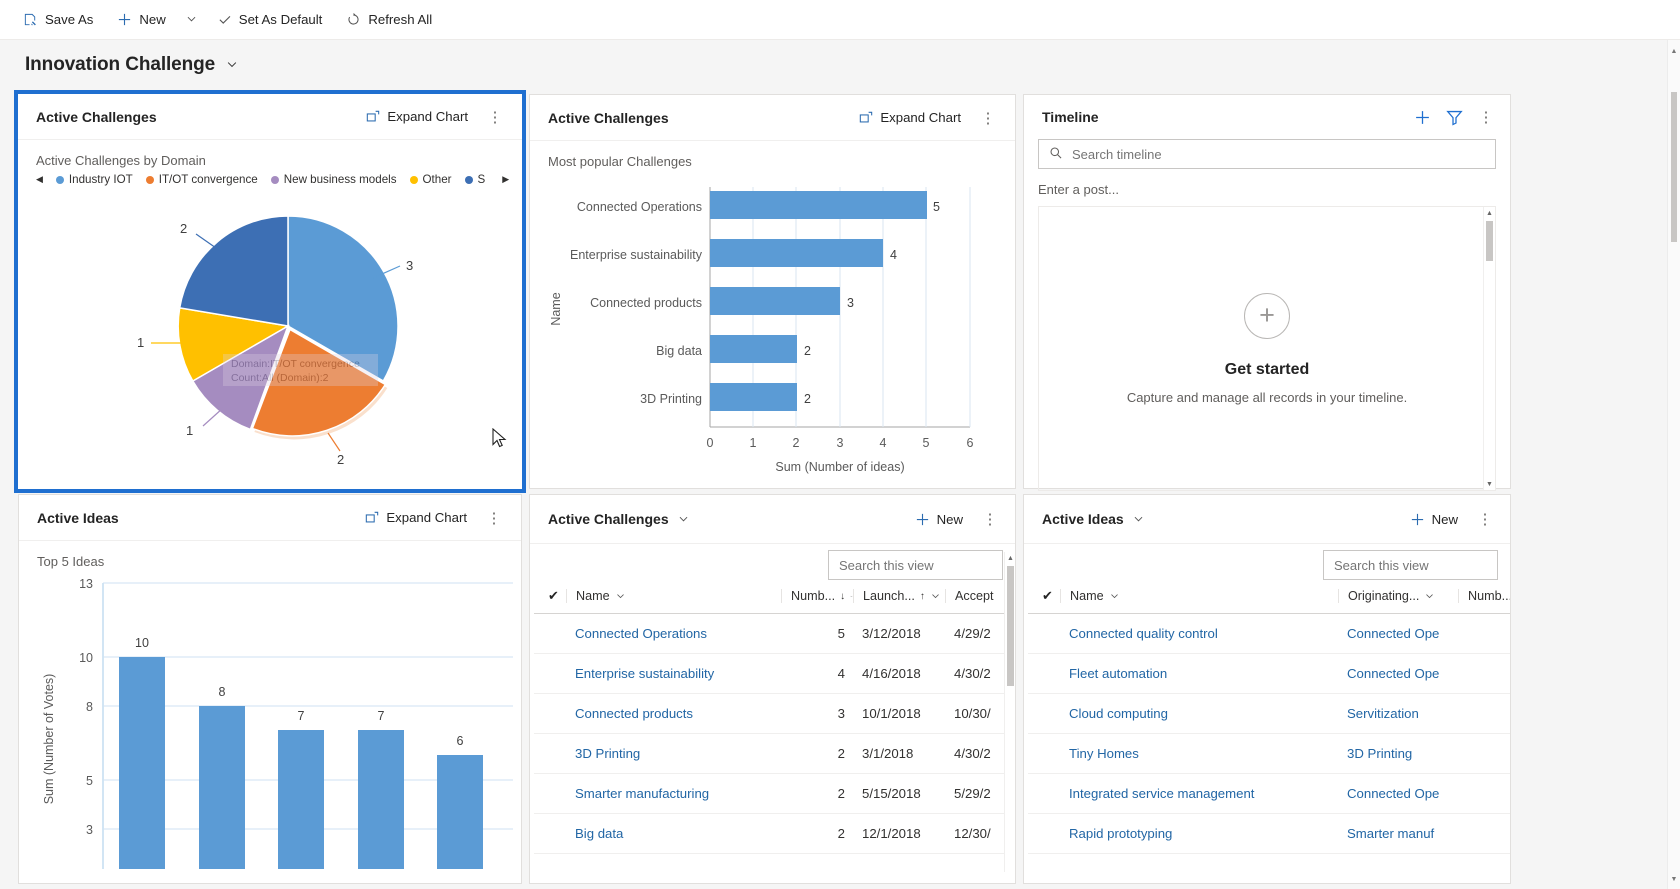 The image size is (1680, 889). I want to click on ideas-more-options-icon: ⋮, so click(494, 518).